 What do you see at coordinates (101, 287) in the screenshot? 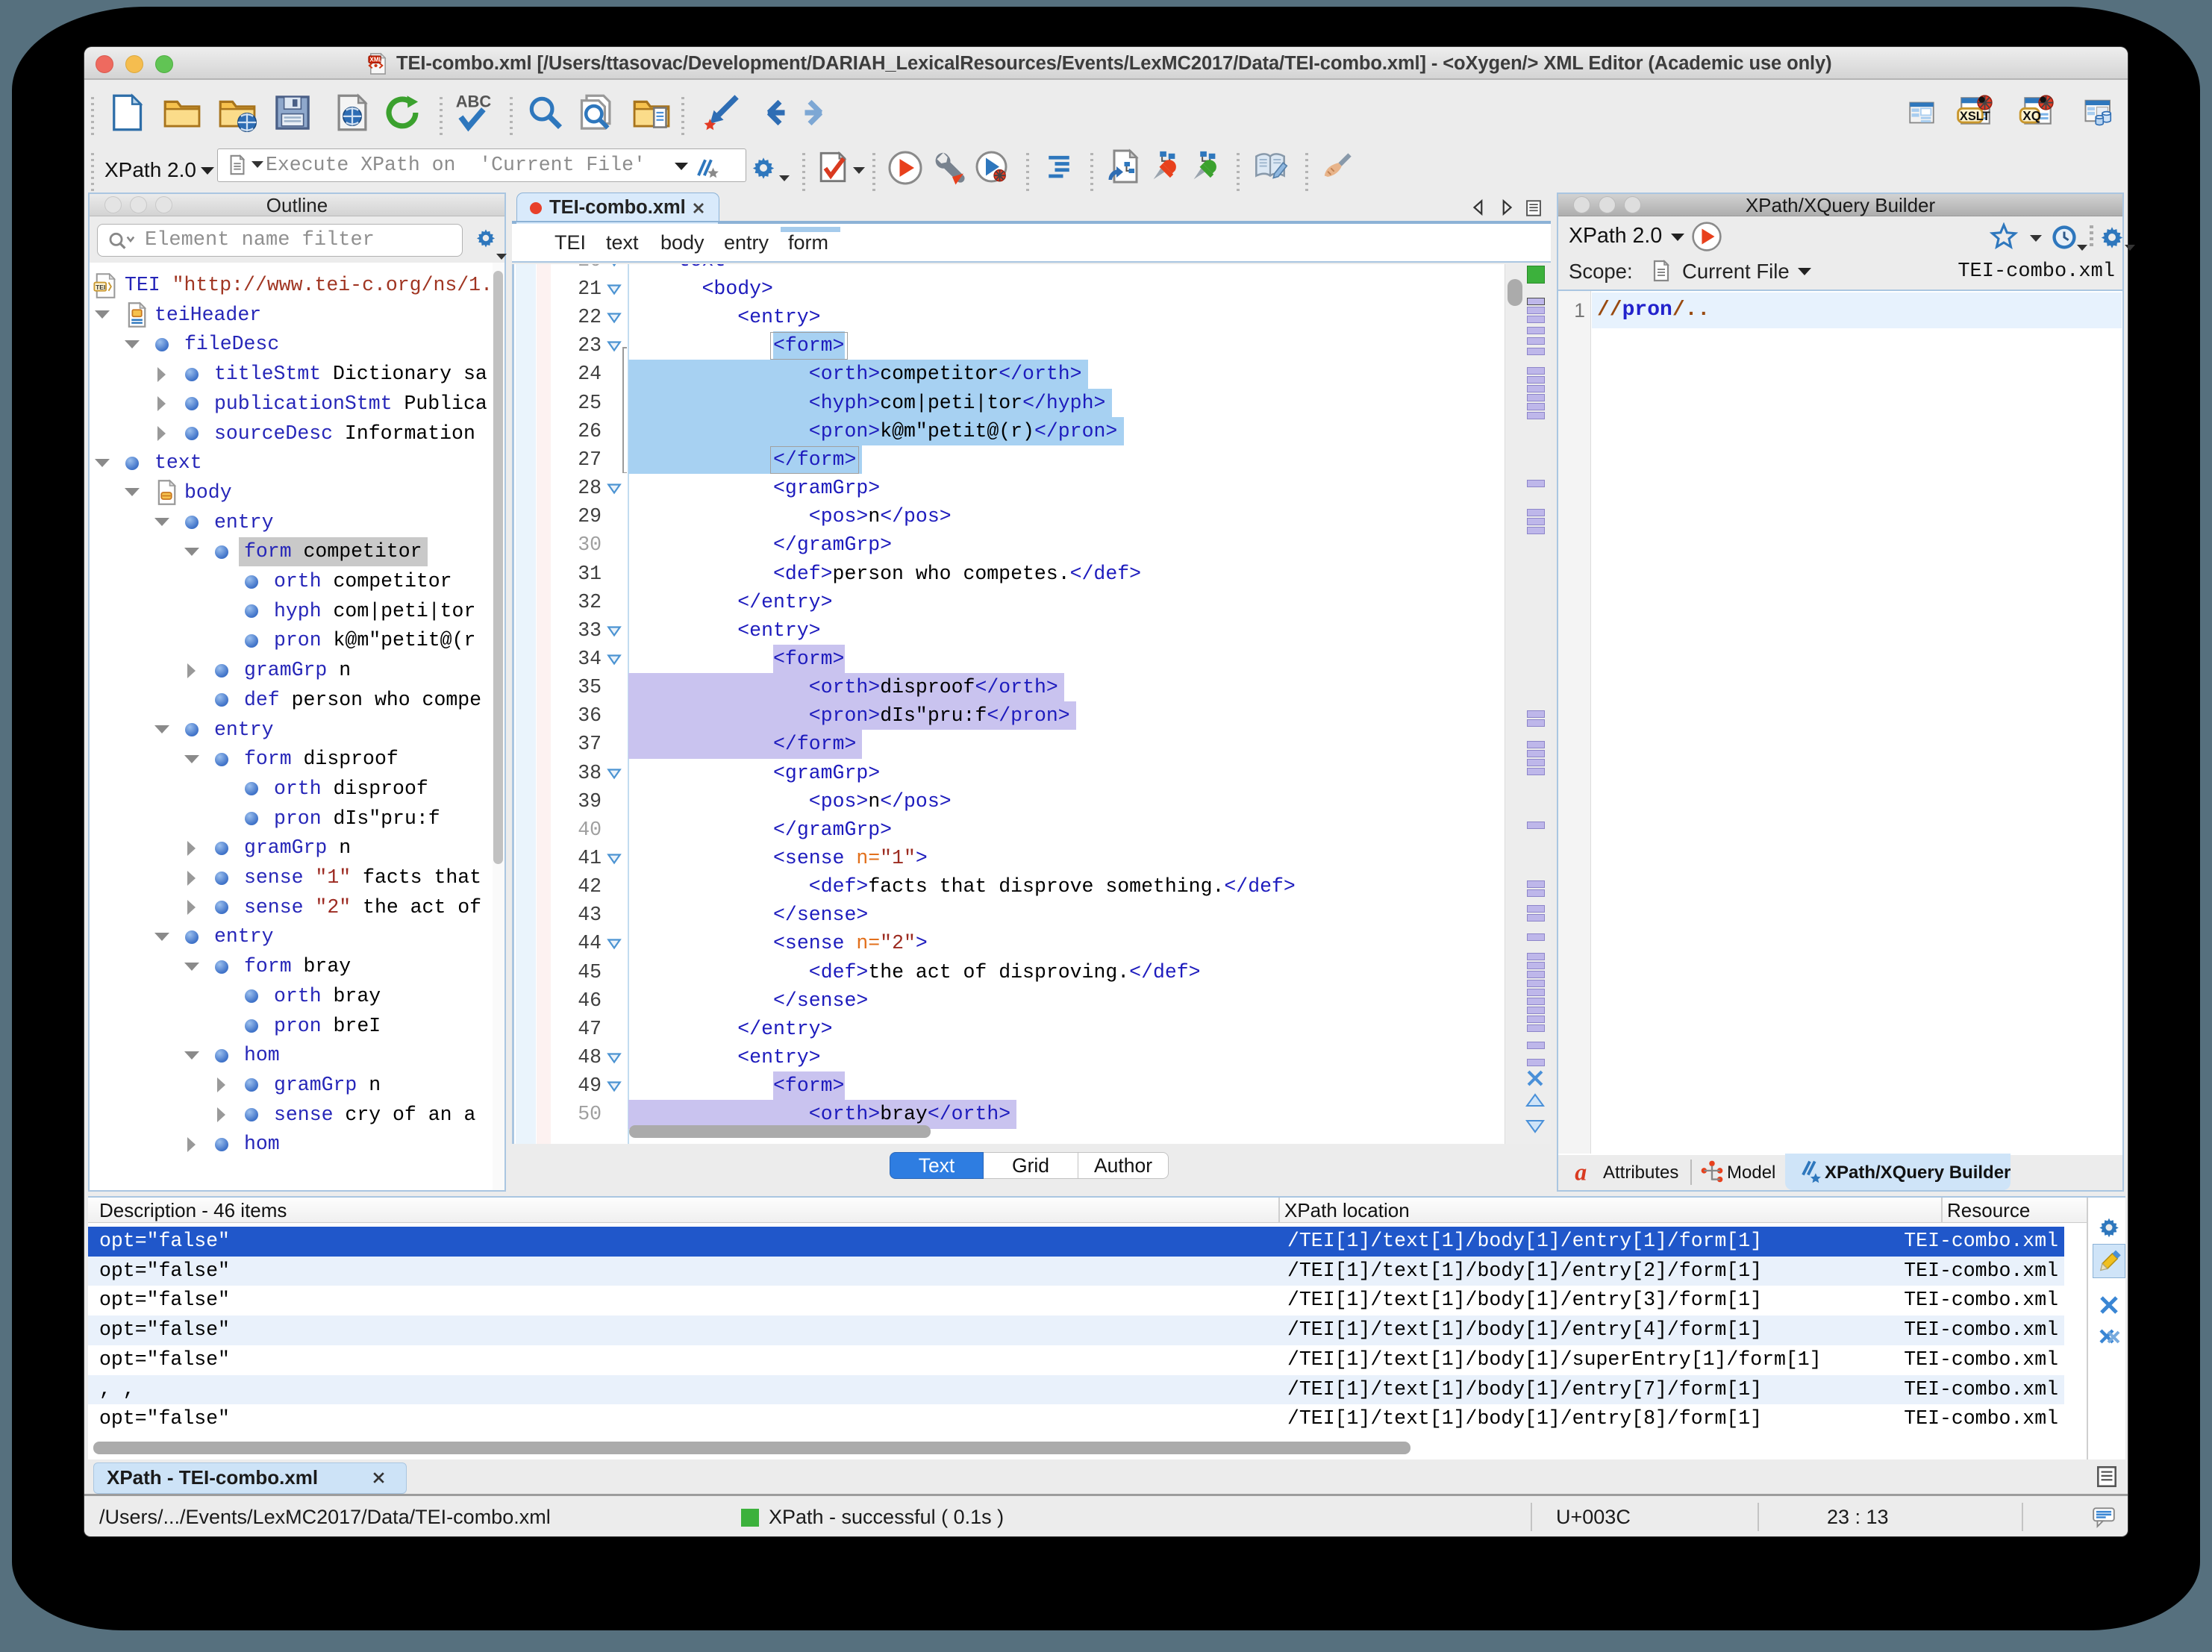
I see `svg-text: TEI` at bounding box center [101, 287].